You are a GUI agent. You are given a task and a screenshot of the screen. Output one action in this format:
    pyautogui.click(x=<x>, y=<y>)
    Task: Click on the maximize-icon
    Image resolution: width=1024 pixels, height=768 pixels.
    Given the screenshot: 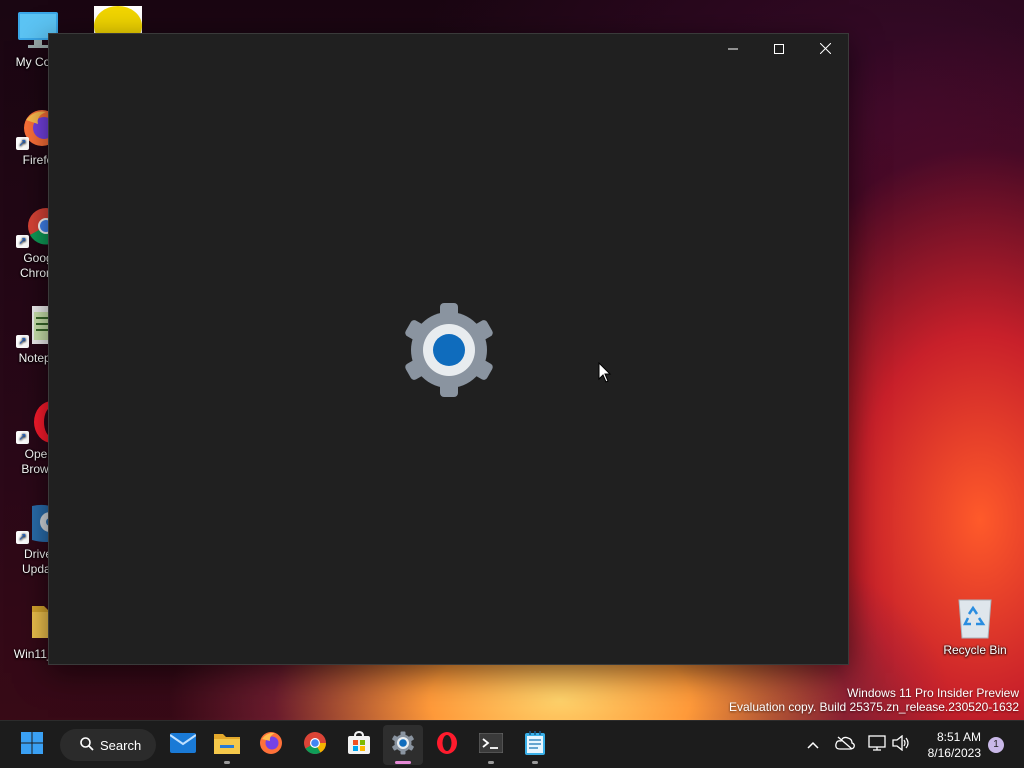 What is the action you would take?
    pyautogui.click(x=779, y=50)
    